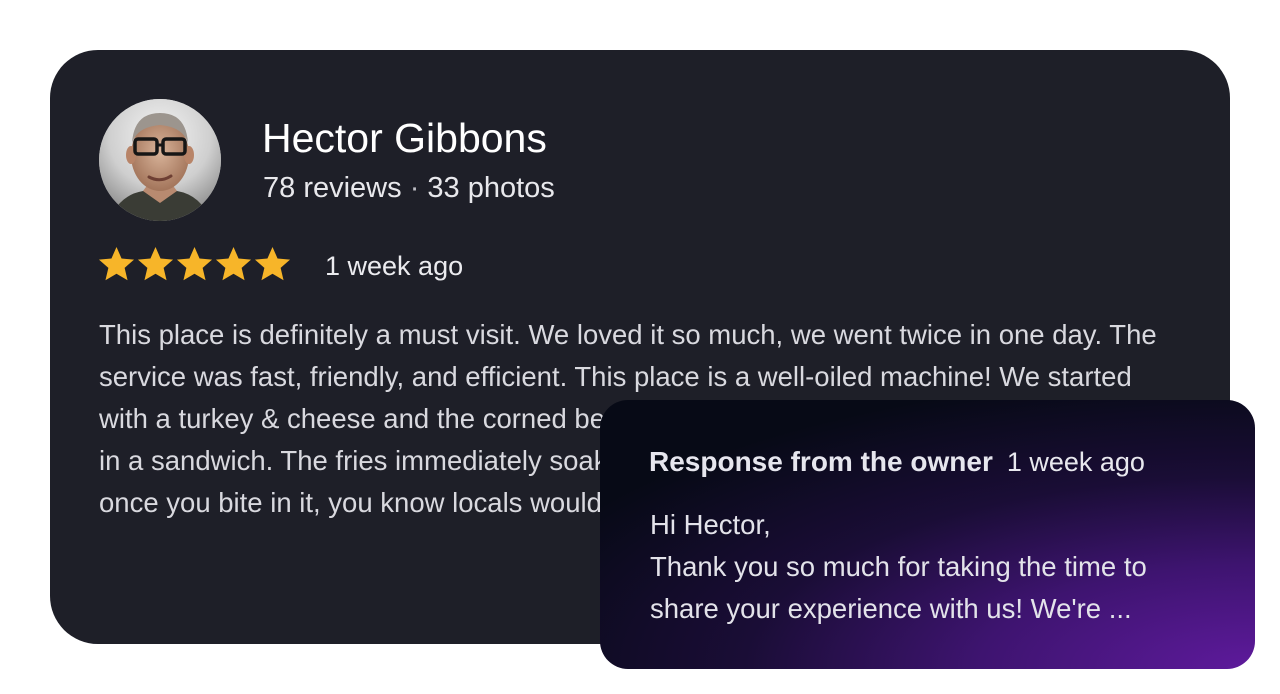 This screenshot has height=694, width=1280. Describe the element at coordinates (821, 461) in the screenshot. I see `owner-response-title: Response from the owner` at that location.